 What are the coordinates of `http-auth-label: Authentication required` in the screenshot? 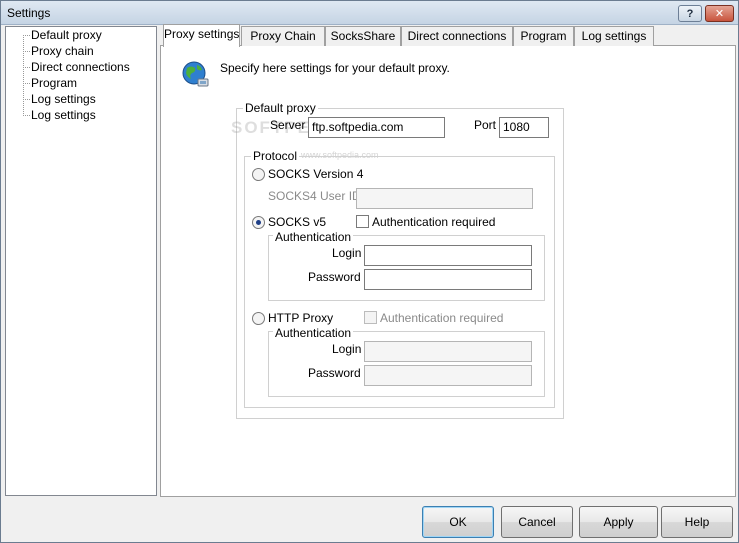 It's located at (442, 318).